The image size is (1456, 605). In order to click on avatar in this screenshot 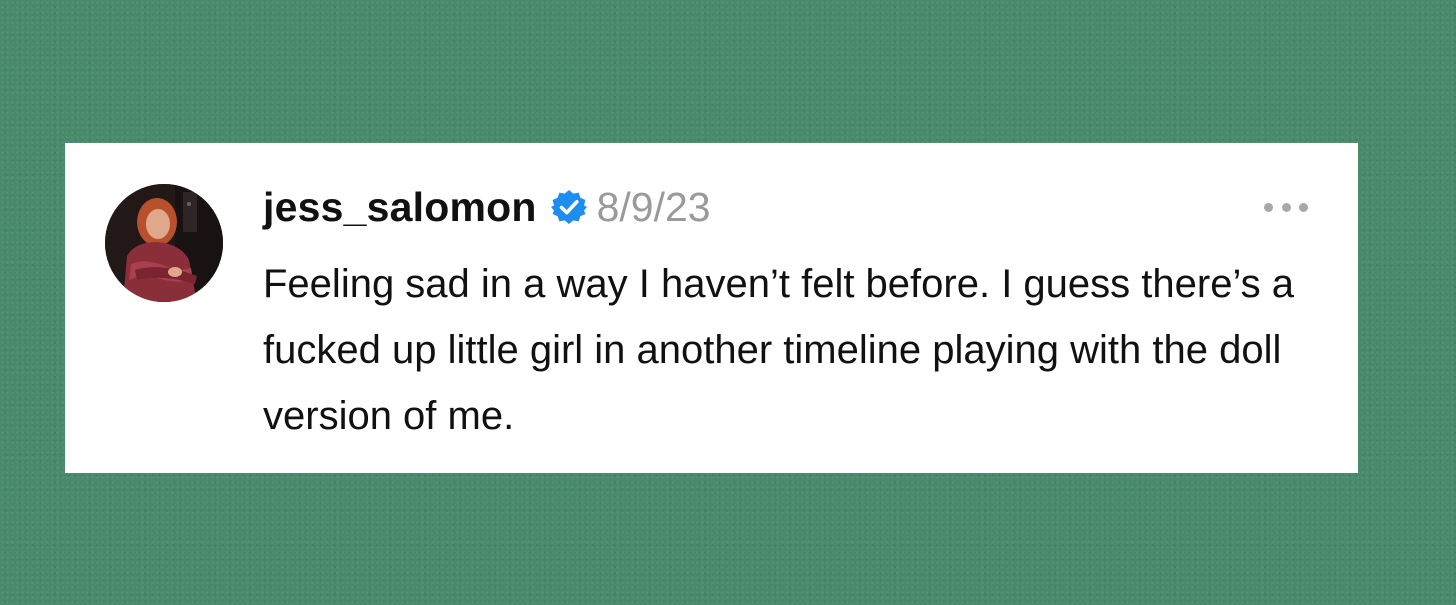, I will do `click(164, 243)`.